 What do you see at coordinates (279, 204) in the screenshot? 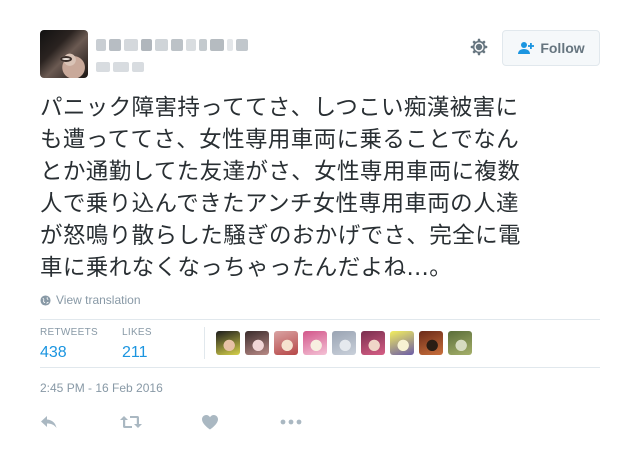
I see `tweet-text-line: 人で乗り込んできたアンチ女性専用車両の人達` at bounding box center [279, 204].